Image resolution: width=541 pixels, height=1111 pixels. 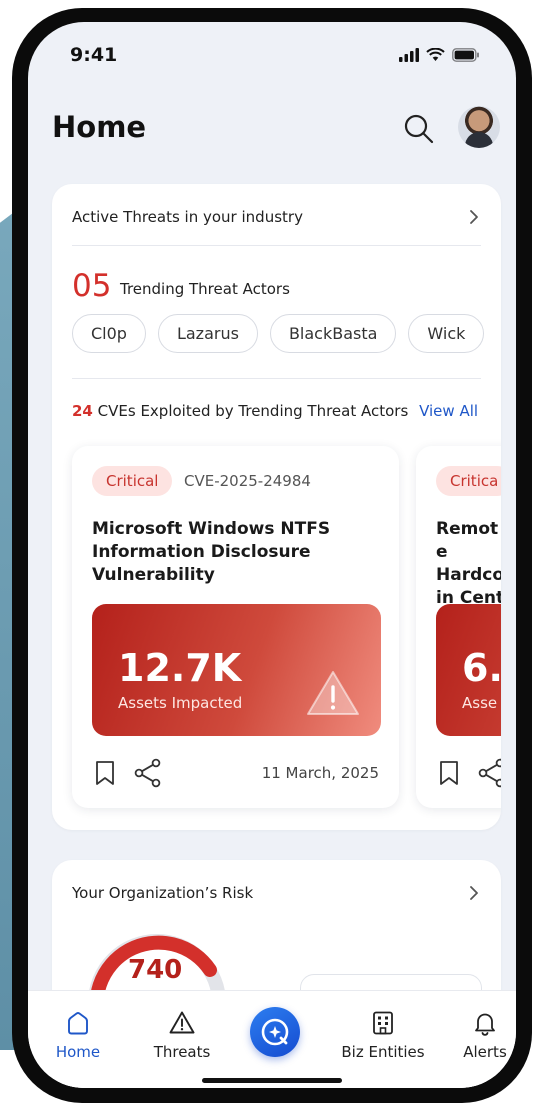 I want to click on bottom-nav: Home Threats Biz Entities Alerts, so click(x=272, y=1039).